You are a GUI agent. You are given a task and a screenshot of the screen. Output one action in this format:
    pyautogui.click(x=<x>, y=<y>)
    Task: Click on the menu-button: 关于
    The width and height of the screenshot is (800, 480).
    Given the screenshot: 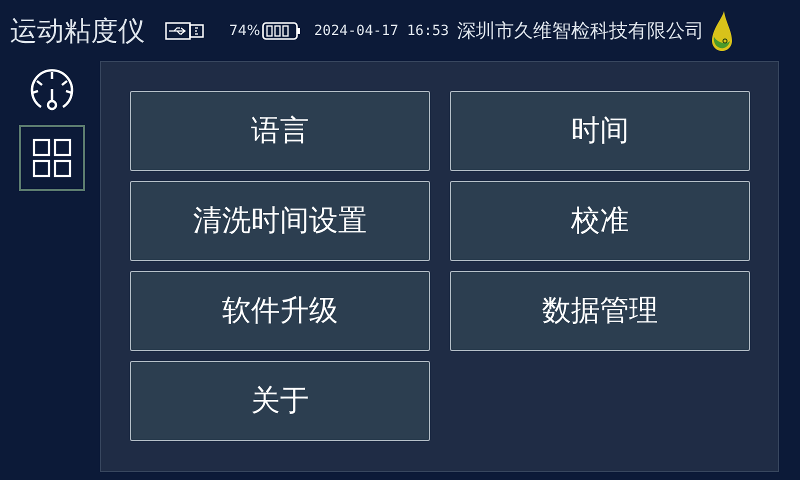 What is the action you would take?
    pyautogui.click(x=280, y=401)
    